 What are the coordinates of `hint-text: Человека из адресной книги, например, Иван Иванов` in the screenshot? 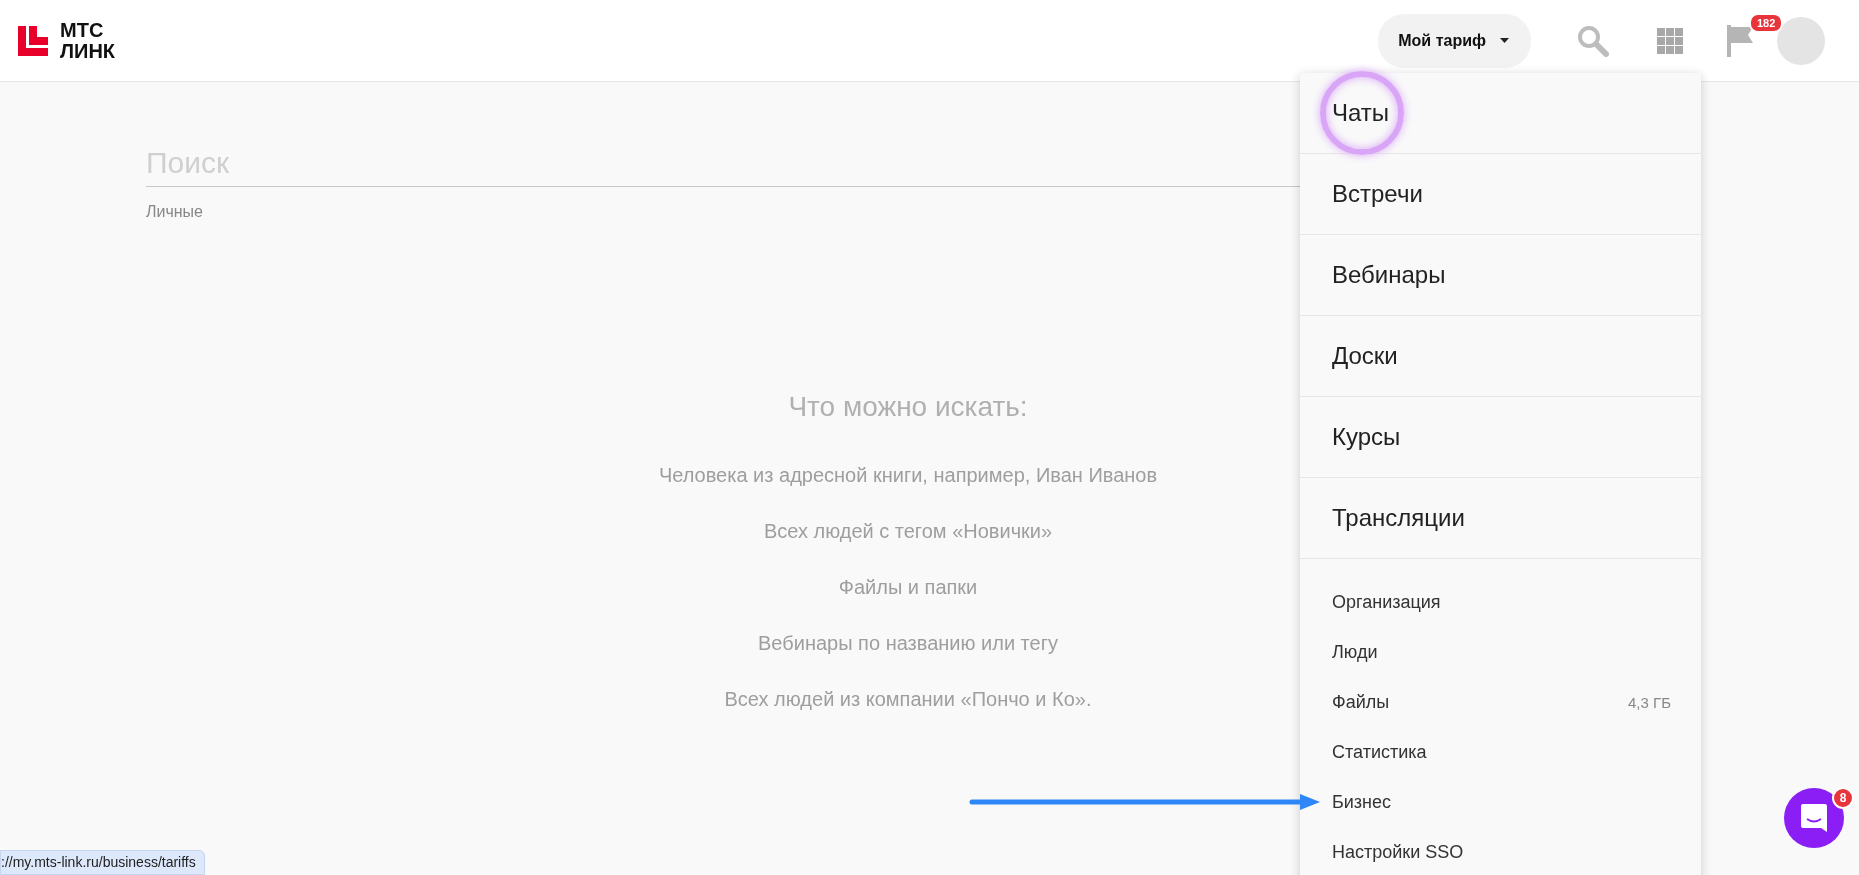 It's located at (908, 475).